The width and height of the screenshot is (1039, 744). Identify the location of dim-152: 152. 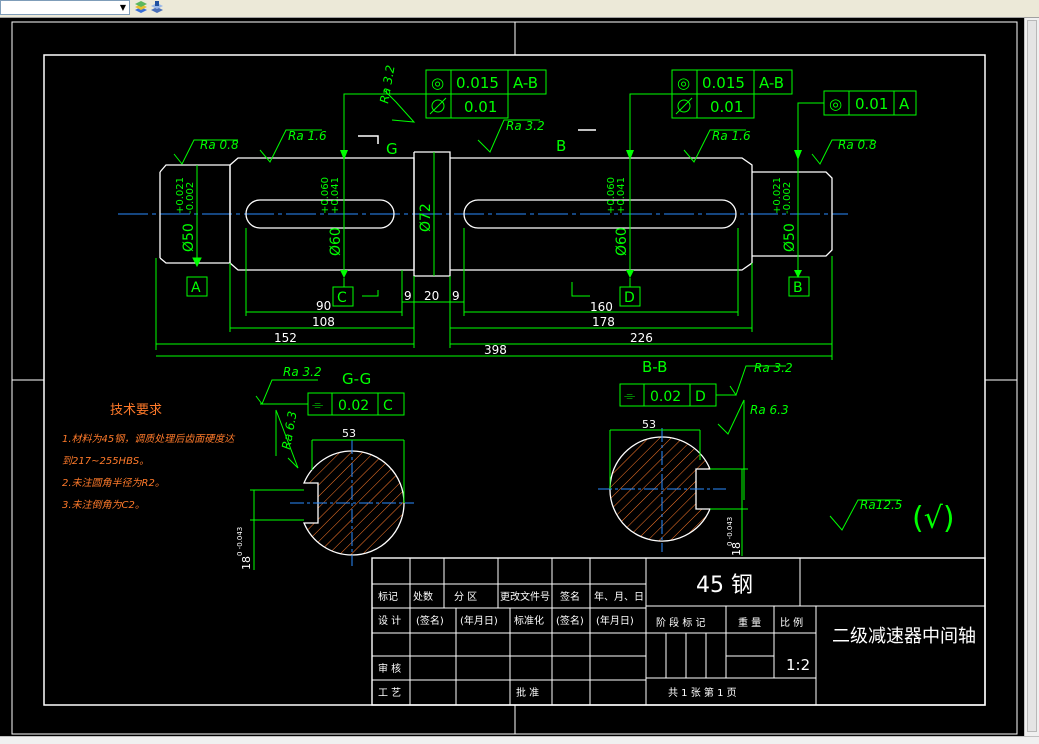
(285, 338).